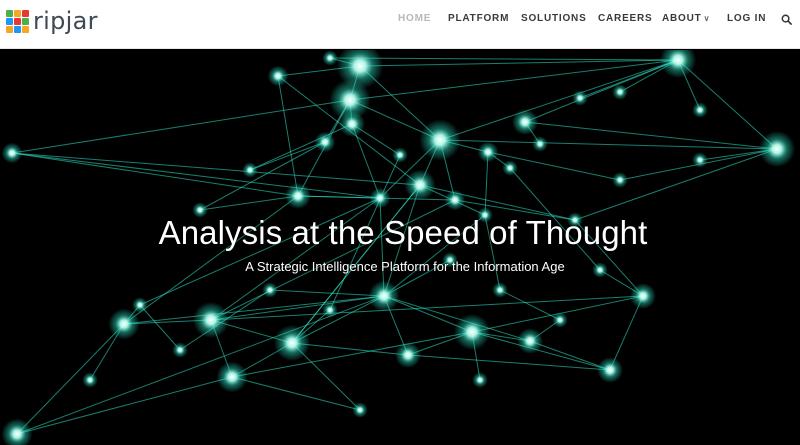 The height and width of the screenshot is (445, 800). What do you see at coordinates (554, 18) in the screenshot?
I see `nav-solutions: SOLUTIONS` at bounding box center [554, 18].